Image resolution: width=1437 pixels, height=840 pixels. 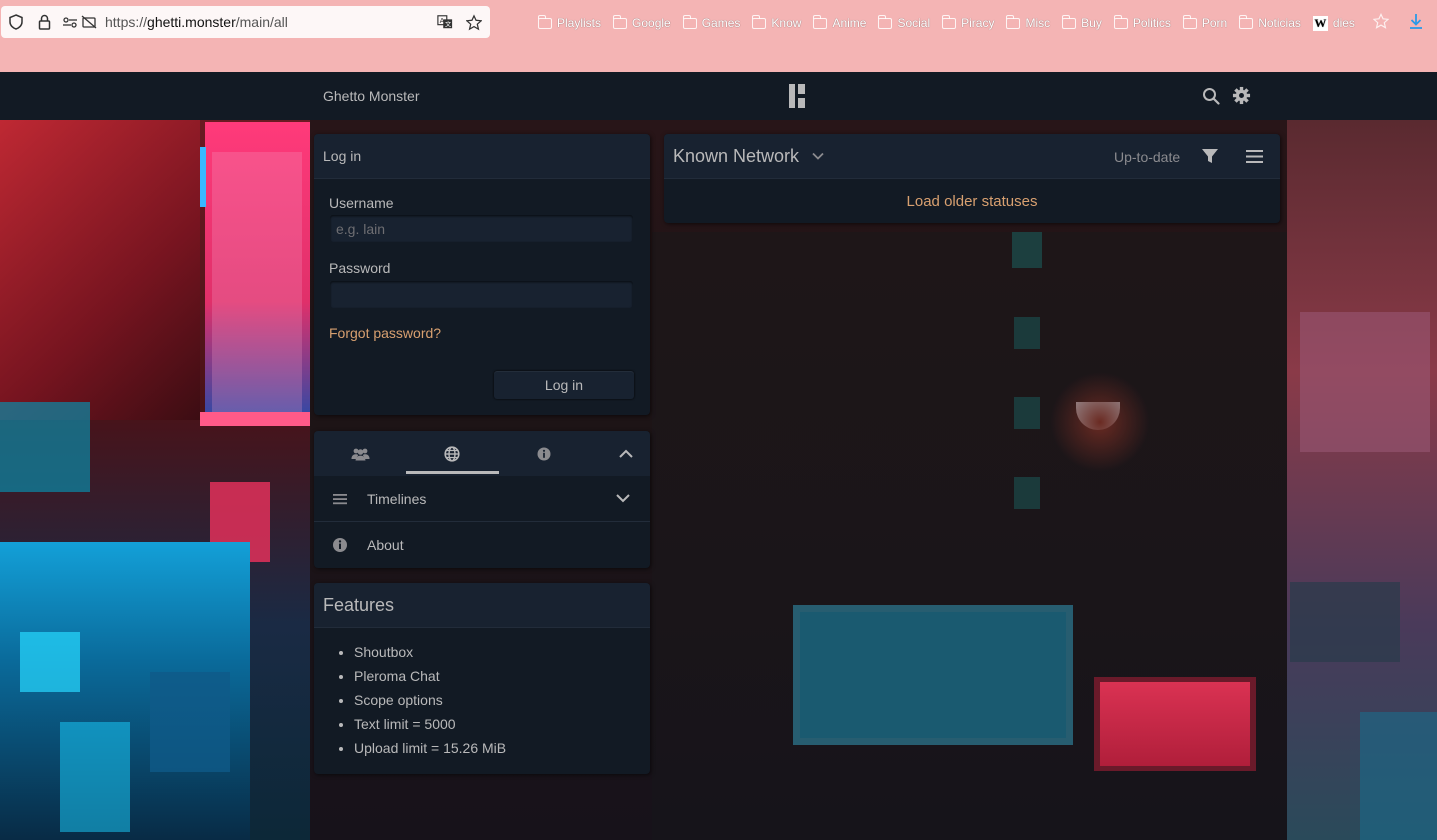 What do you see at coordinates (359, 604) in the screenshot?
I see `features-title: Features` at bounding box center [359, 604].